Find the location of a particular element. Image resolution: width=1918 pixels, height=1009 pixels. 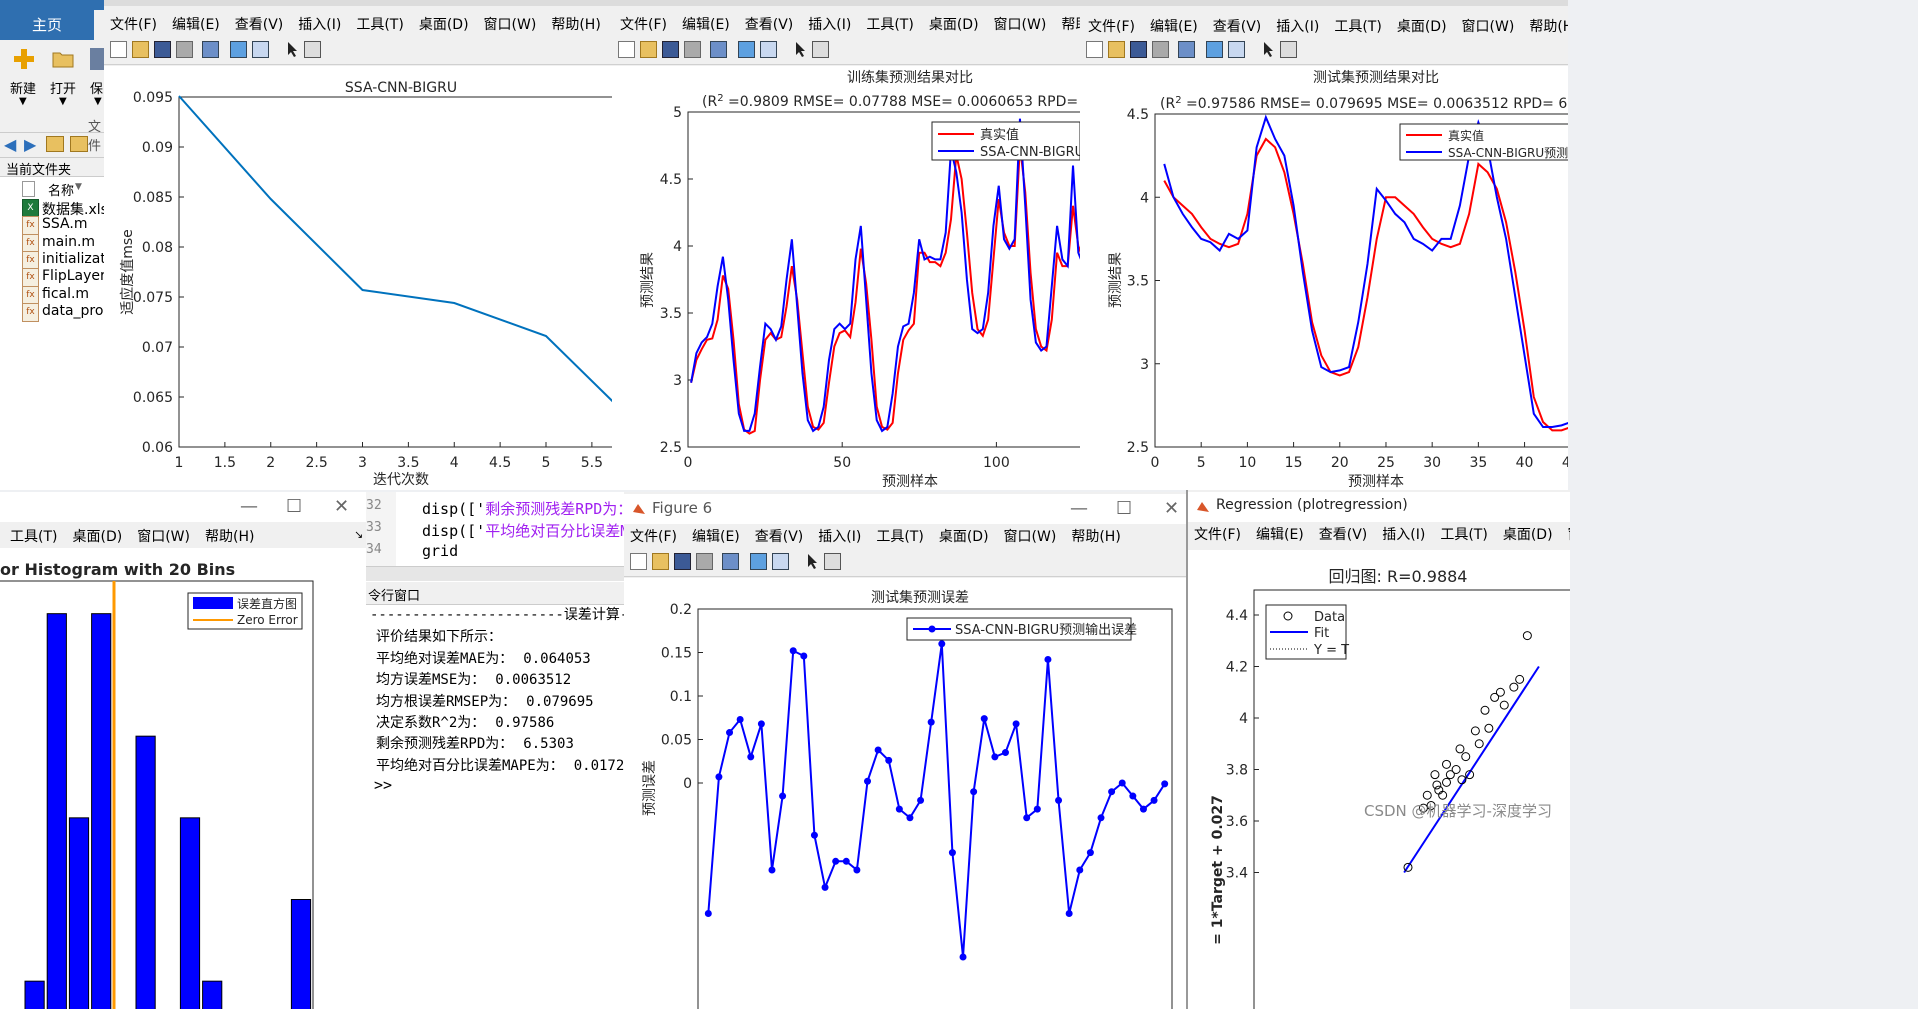

file-list-item: SSA.m is located at coordinates (64, 224).